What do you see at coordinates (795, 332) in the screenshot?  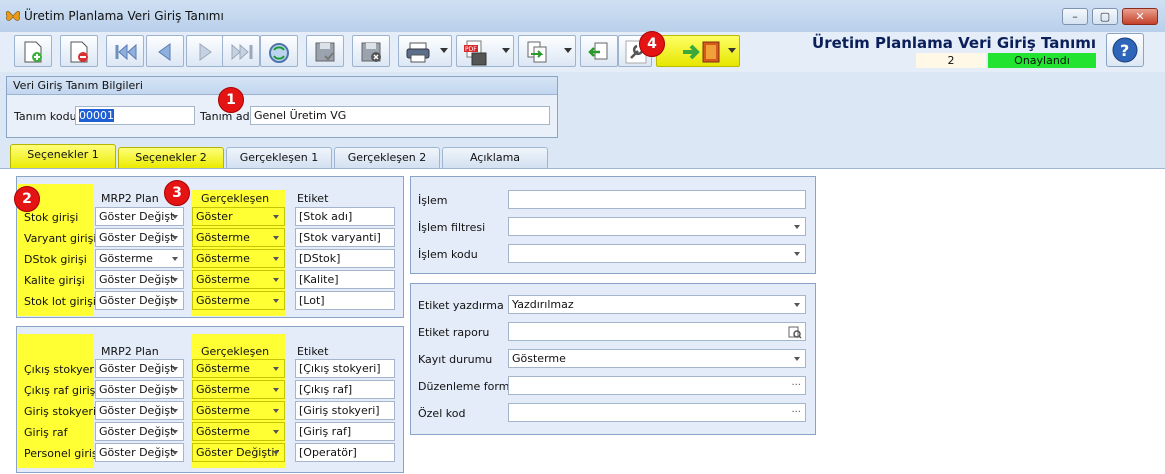 I see `report-lookup-icon` at bounding box center [795, 332].